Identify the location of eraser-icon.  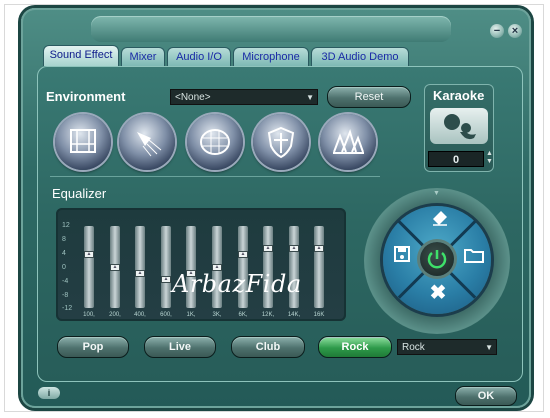
(440, 218).